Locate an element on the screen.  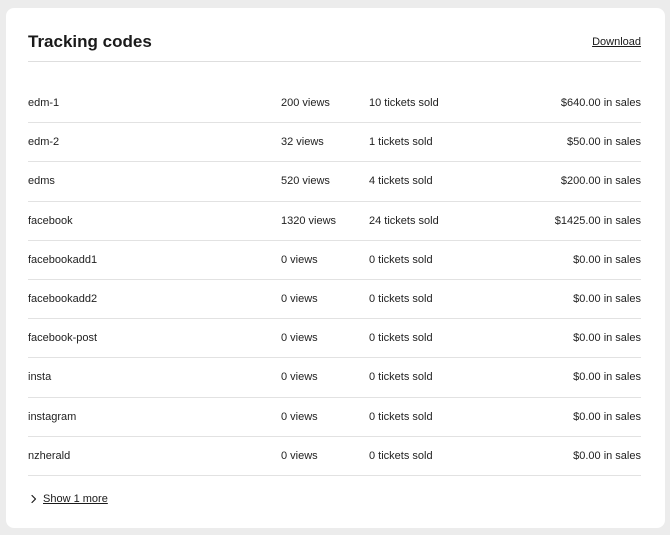
card-header: Tracking codes Download is located at coordinates (334, 47).